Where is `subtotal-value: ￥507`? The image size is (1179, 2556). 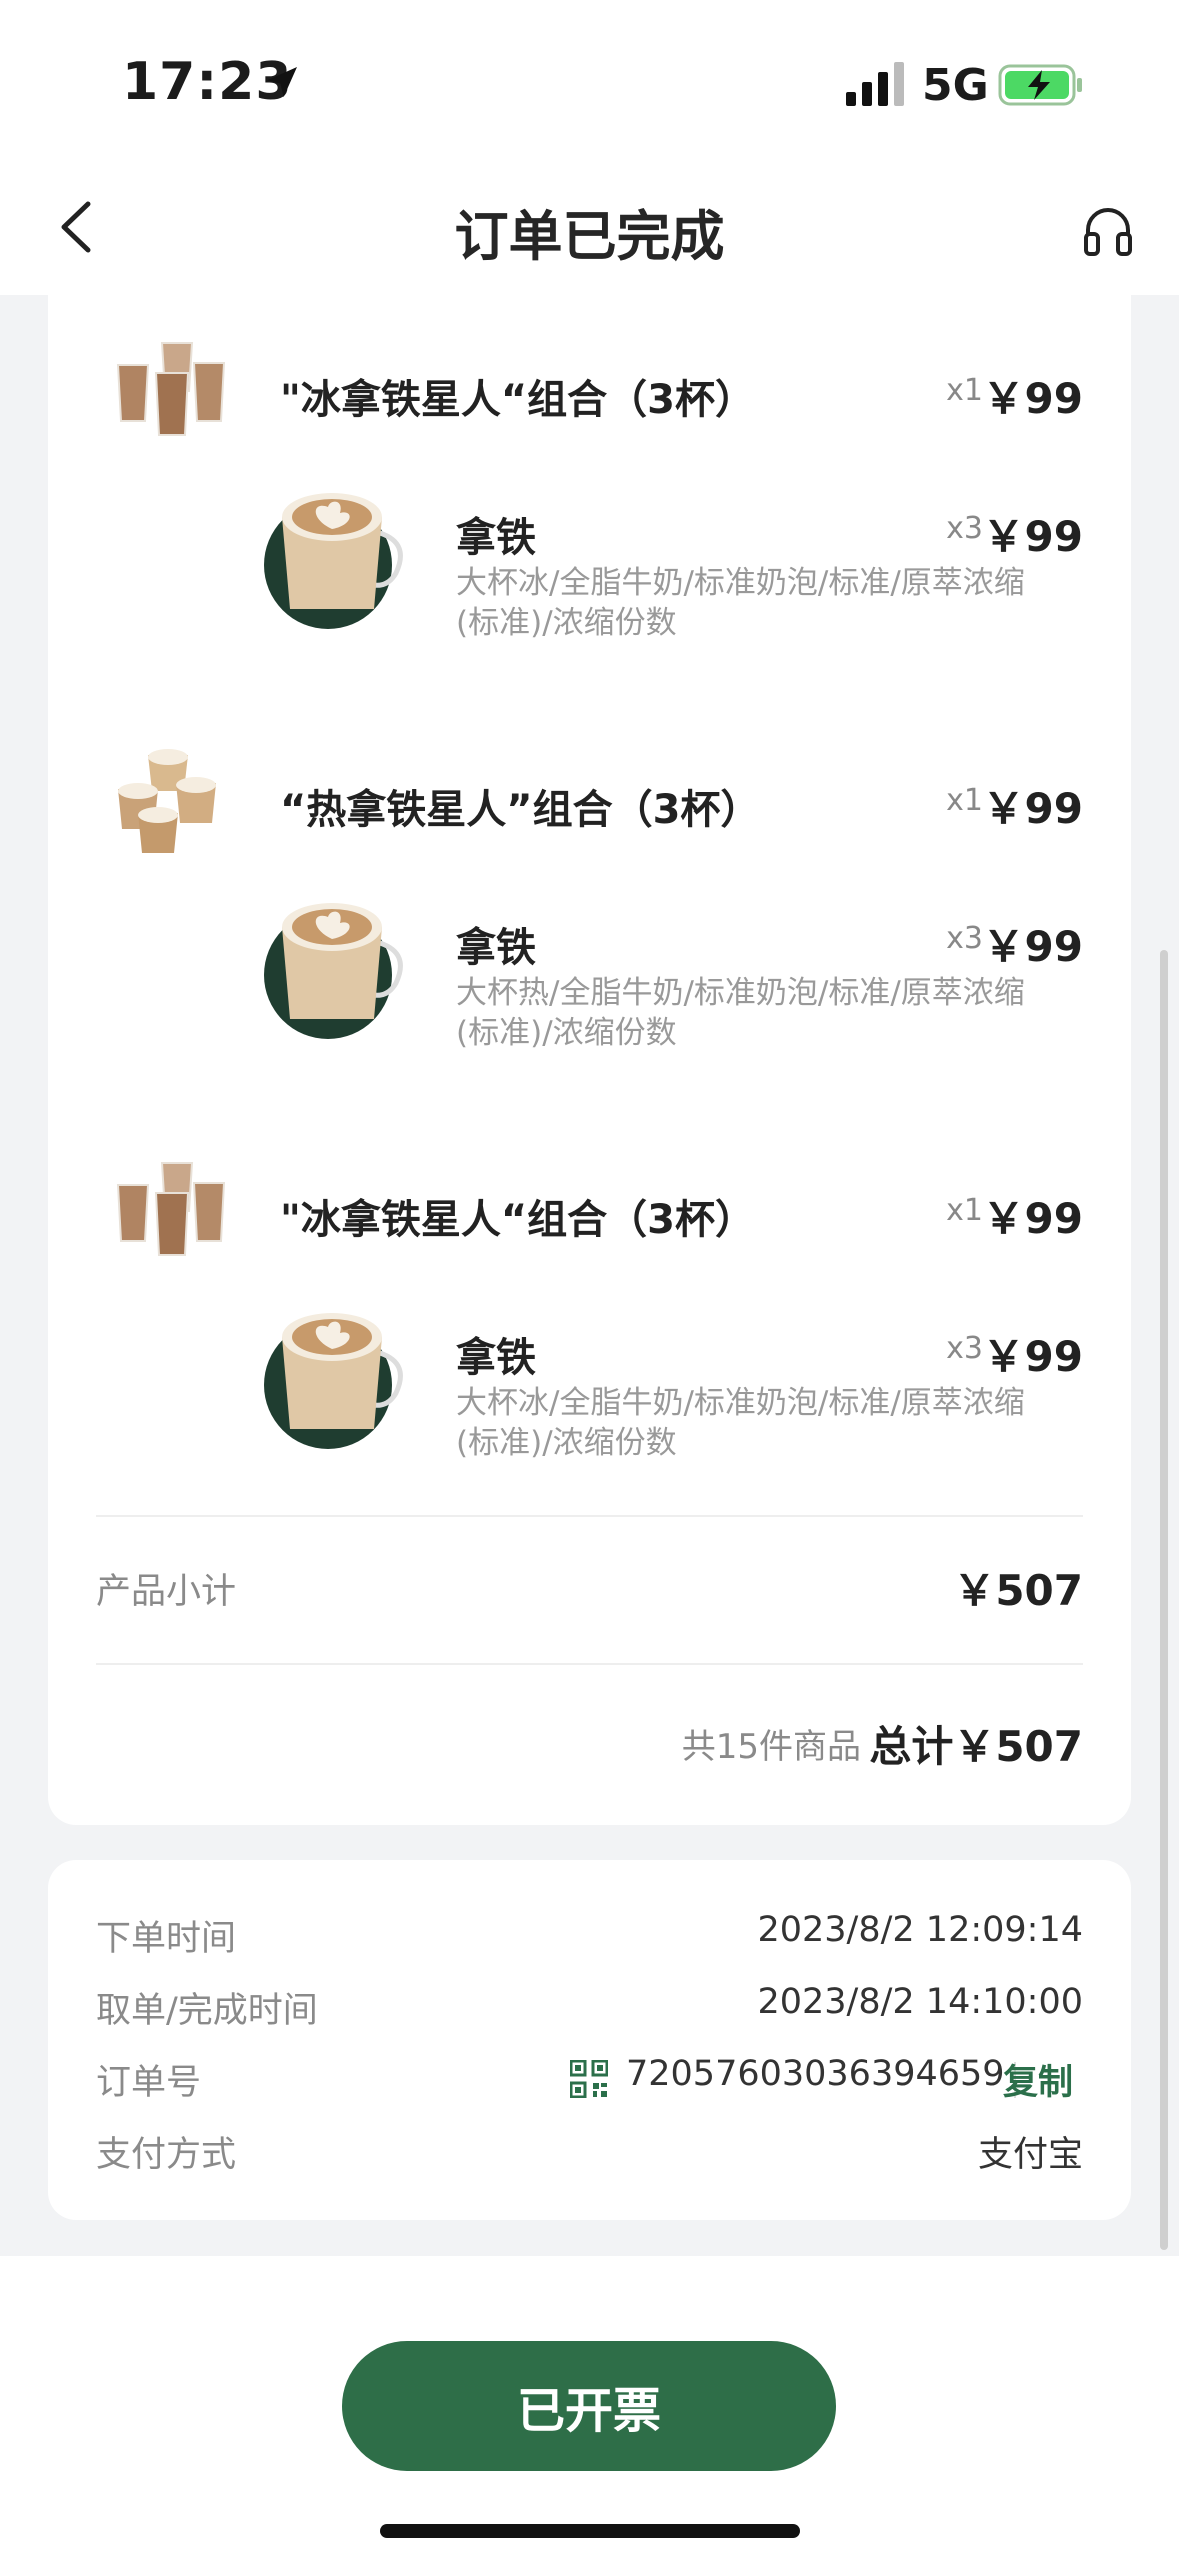
subtotal-value: ￥507 is located at coordinates (1018, 1590).